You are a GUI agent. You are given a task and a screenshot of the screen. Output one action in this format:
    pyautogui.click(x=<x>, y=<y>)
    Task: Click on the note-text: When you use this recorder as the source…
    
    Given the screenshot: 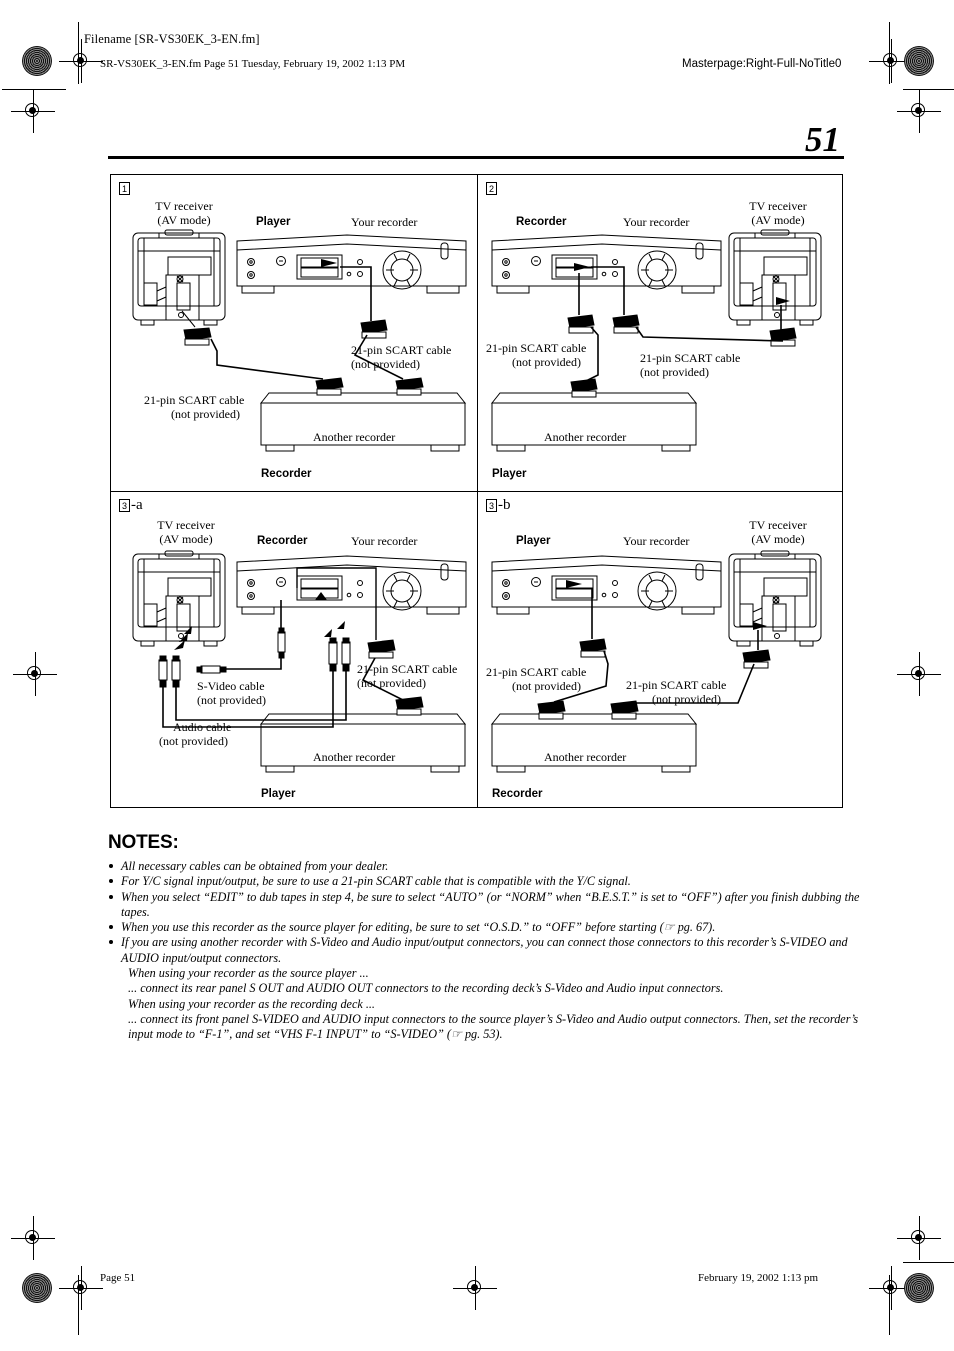 What is the action you would take?
    pyautogui.click(x=418, y=927)
    